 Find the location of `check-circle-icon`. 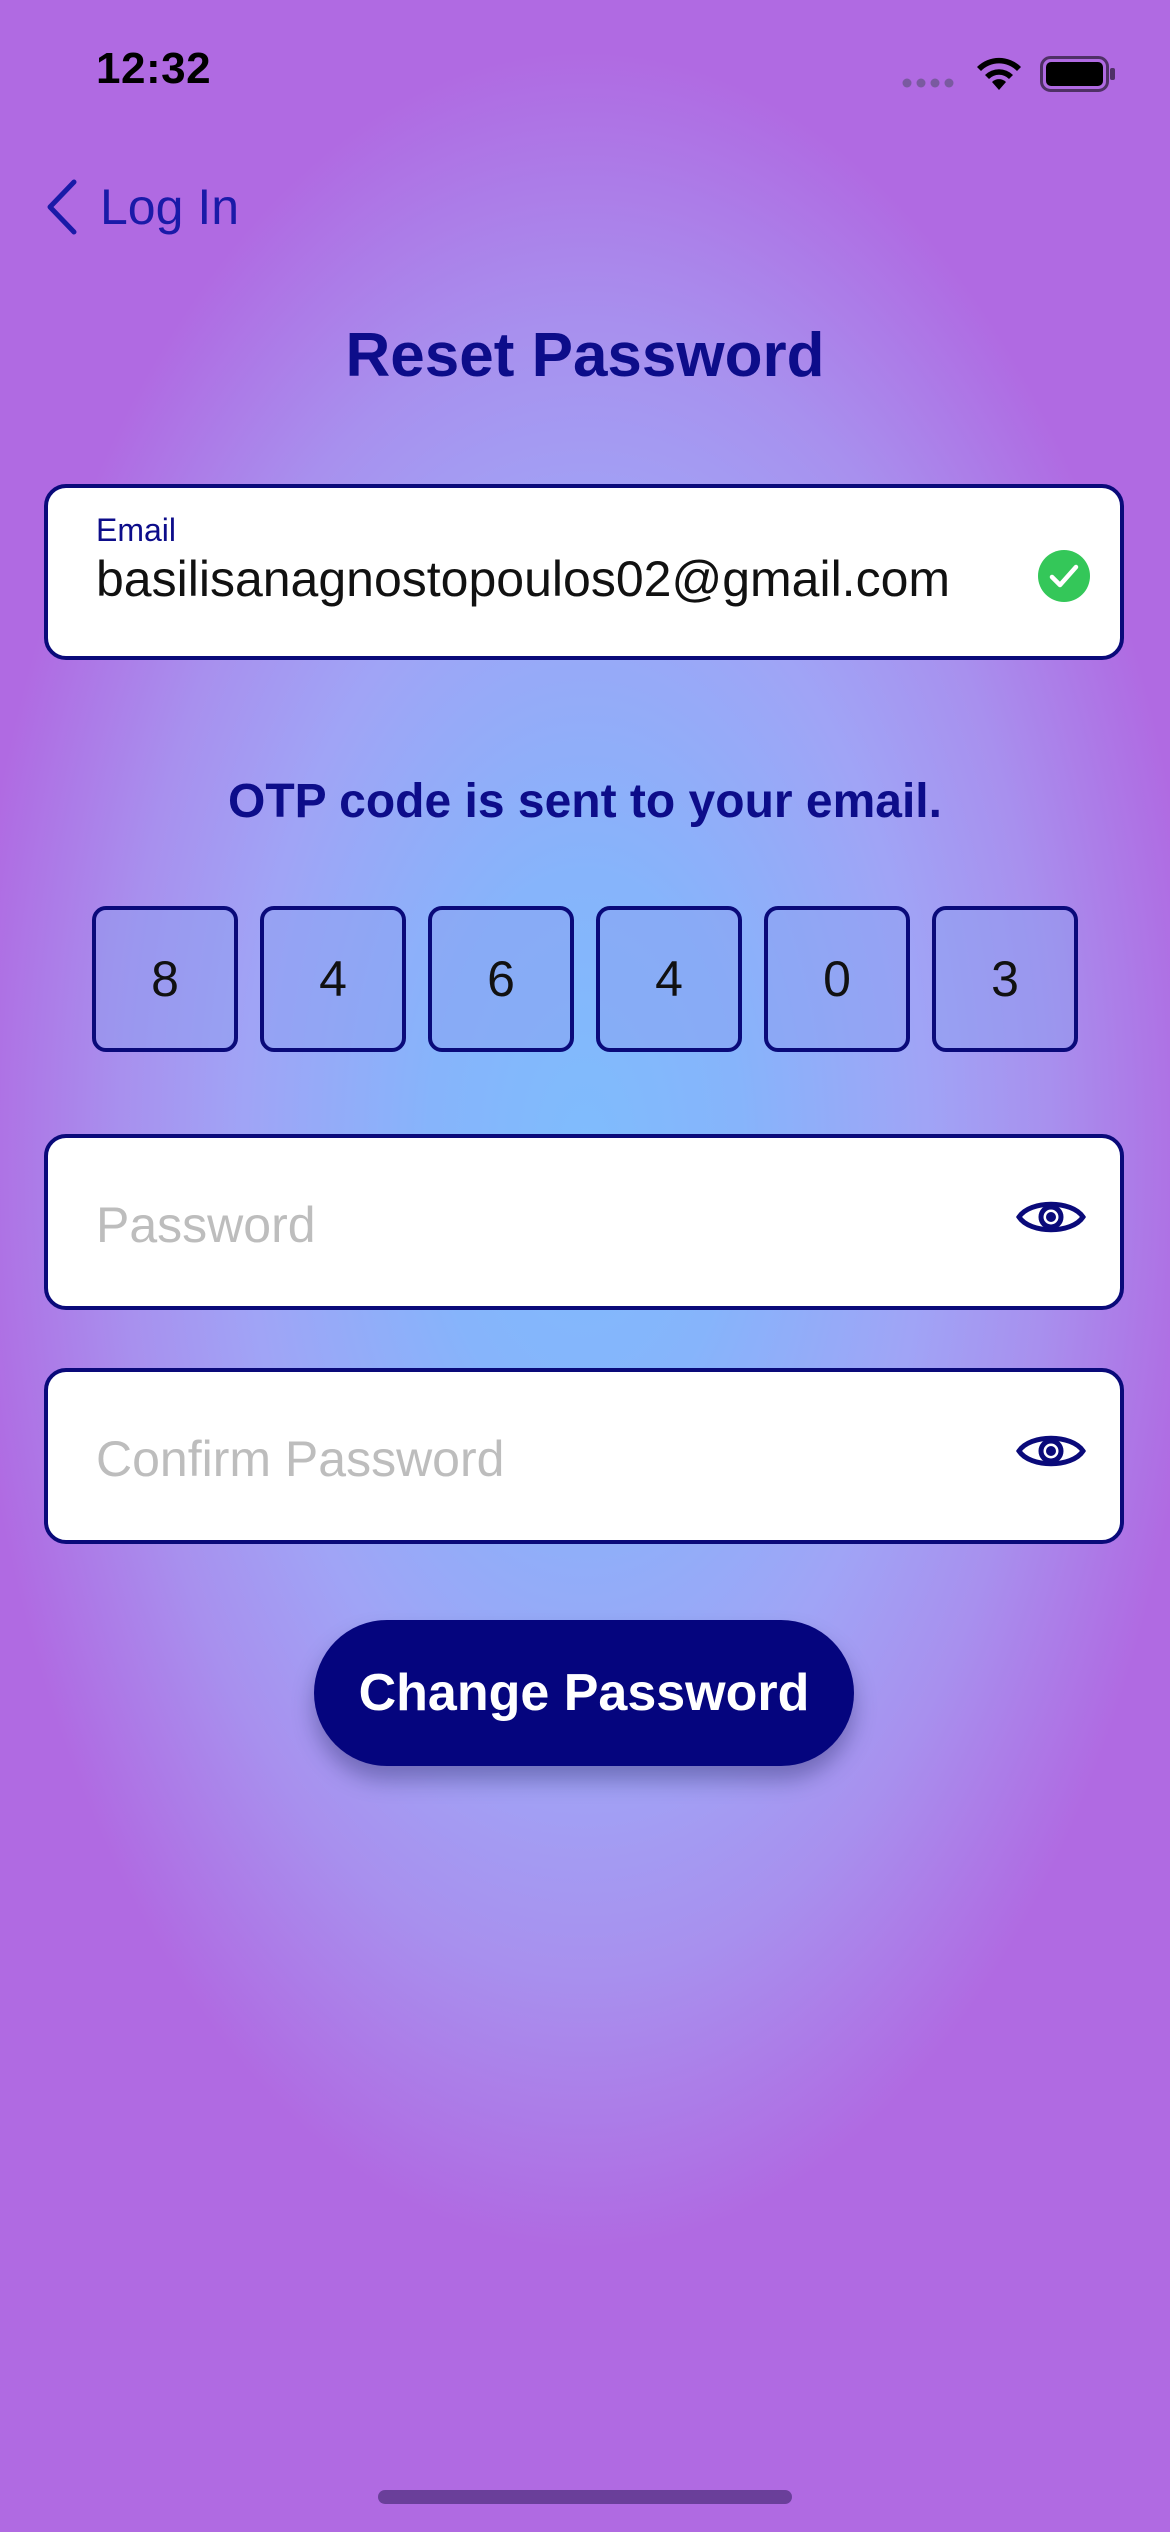

check-circle-icon is located at coordinates (1064, 576).